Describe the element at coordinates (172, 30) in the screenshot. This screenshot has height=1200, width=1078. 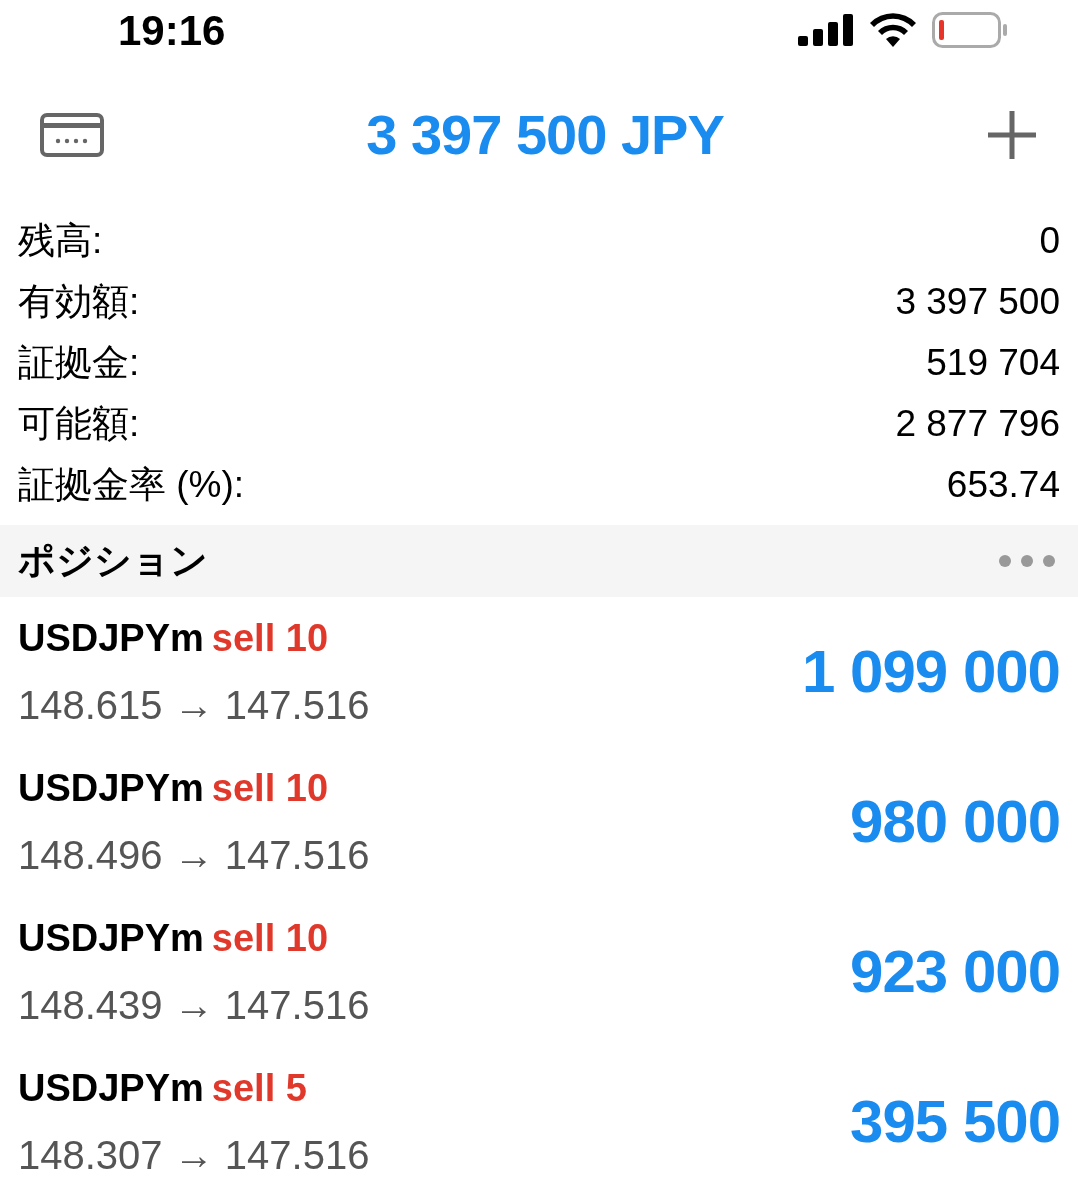
I see `clock-time: 19:16` at that location.